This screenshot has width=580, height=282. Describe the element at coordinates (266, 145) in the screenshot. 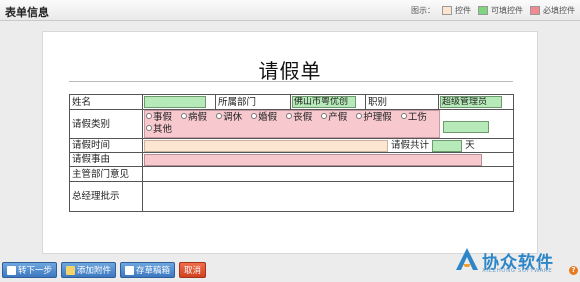

I see `leave-time-input` at that location.